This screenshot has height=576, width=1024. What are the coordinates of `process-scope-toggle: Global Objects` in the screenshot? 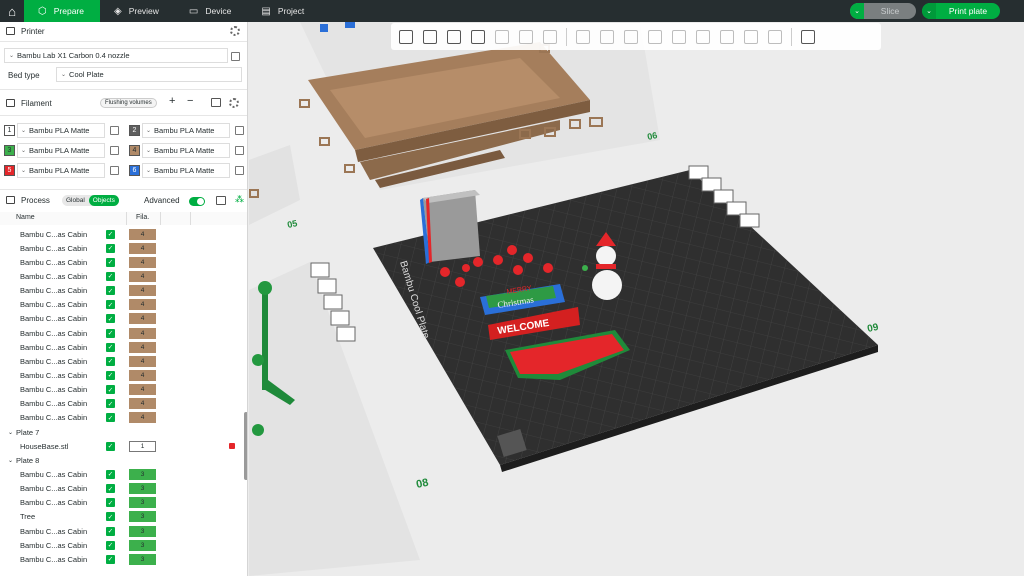 It's located at (90, 200).